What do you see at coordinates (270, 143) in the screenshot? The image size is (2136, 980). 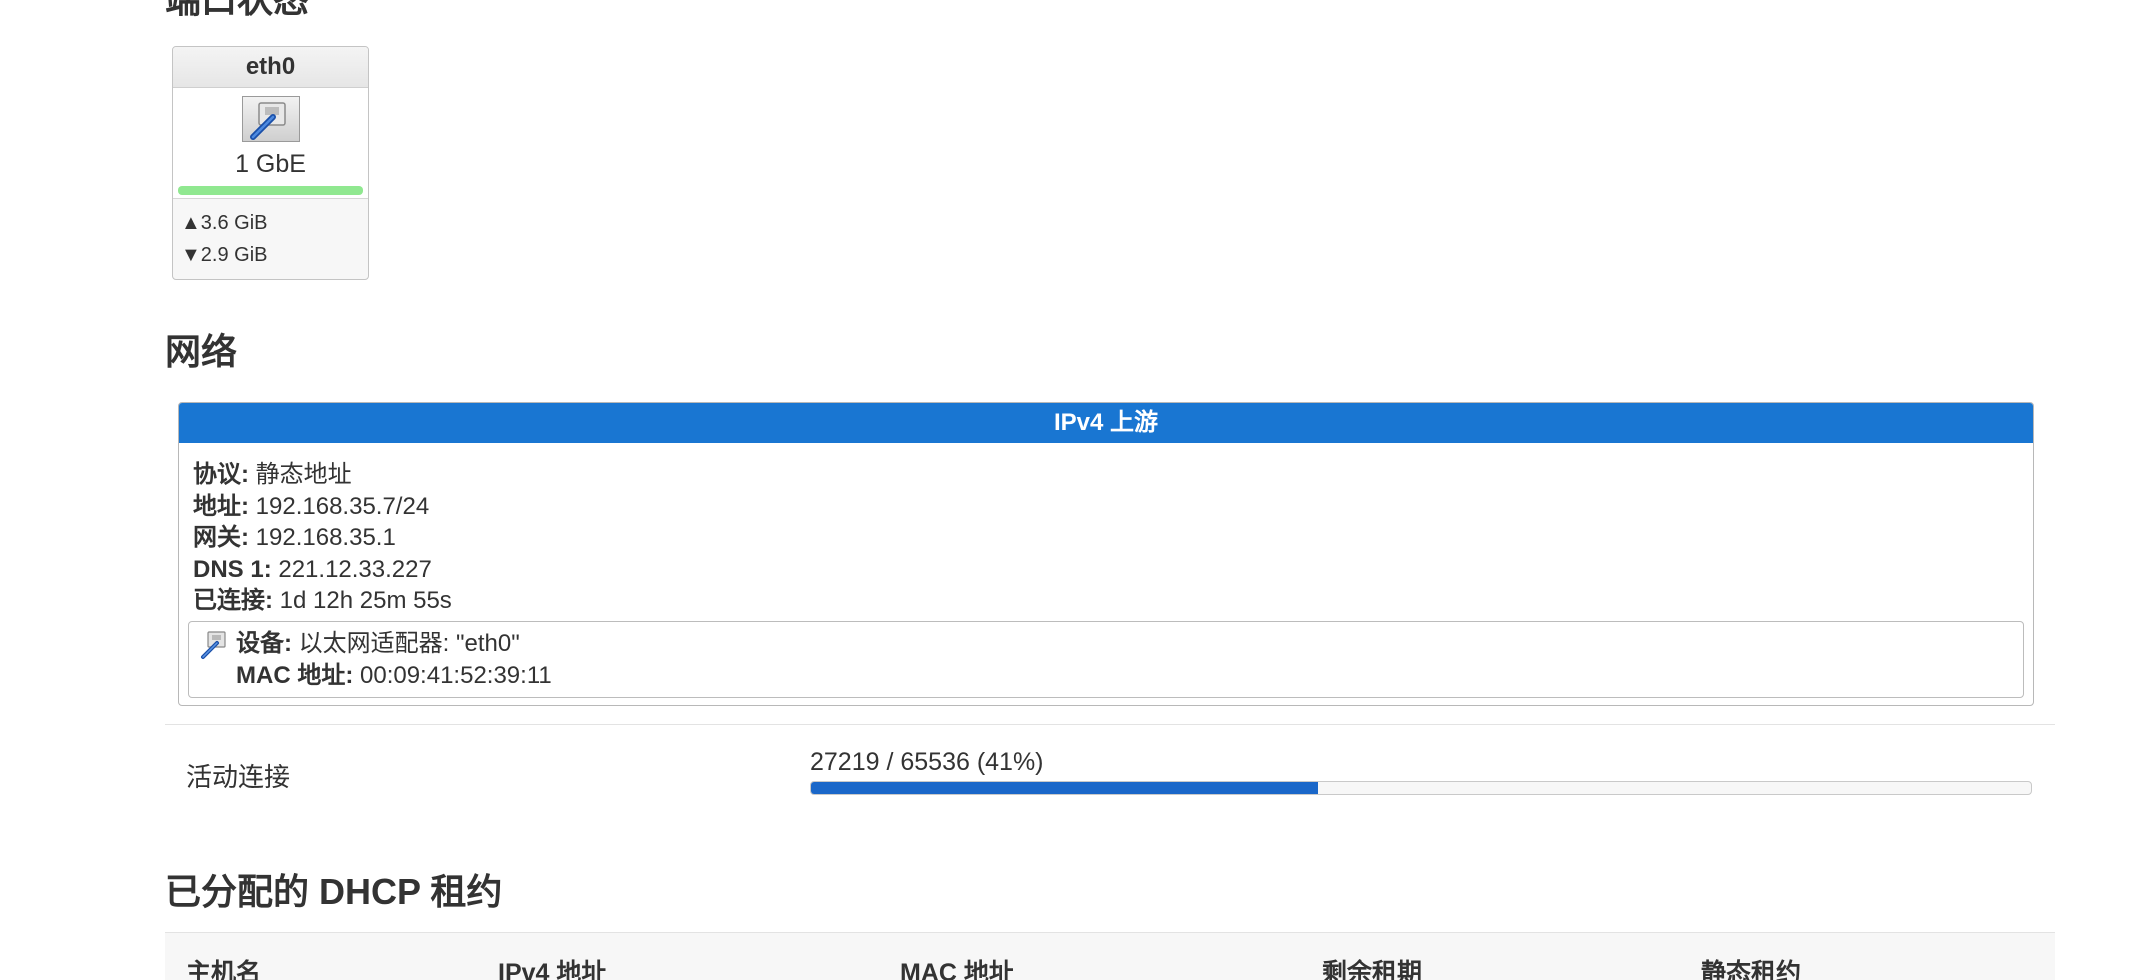 I see `port-body: 1 GbE` at bounding box center [270, 143].